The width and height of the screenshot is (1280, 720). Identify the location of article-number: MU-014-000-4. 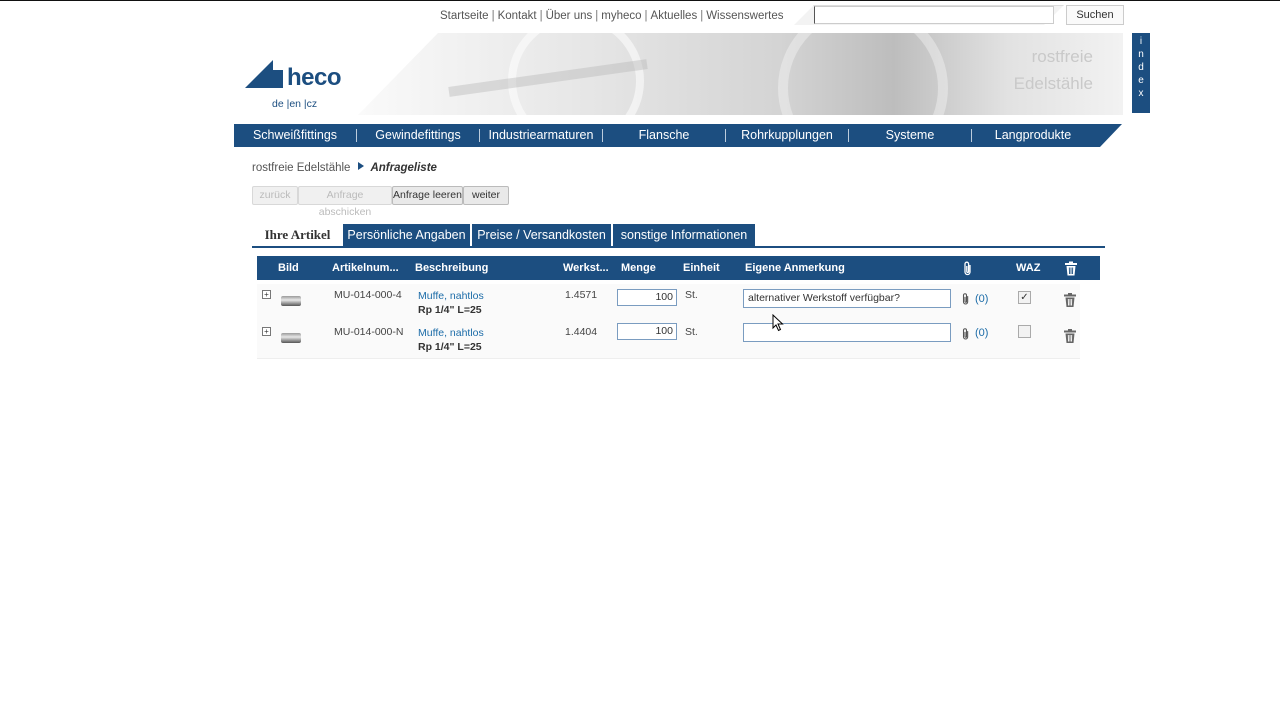
(368, 295).